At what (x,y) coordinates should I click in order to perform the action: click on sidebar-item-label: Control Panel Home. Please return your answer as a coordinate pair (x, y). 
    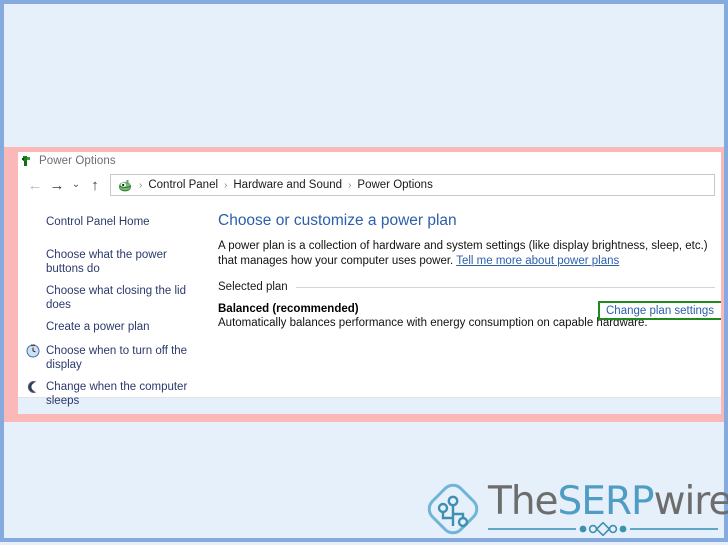
    Looking at the image, I should click on (98, 222).